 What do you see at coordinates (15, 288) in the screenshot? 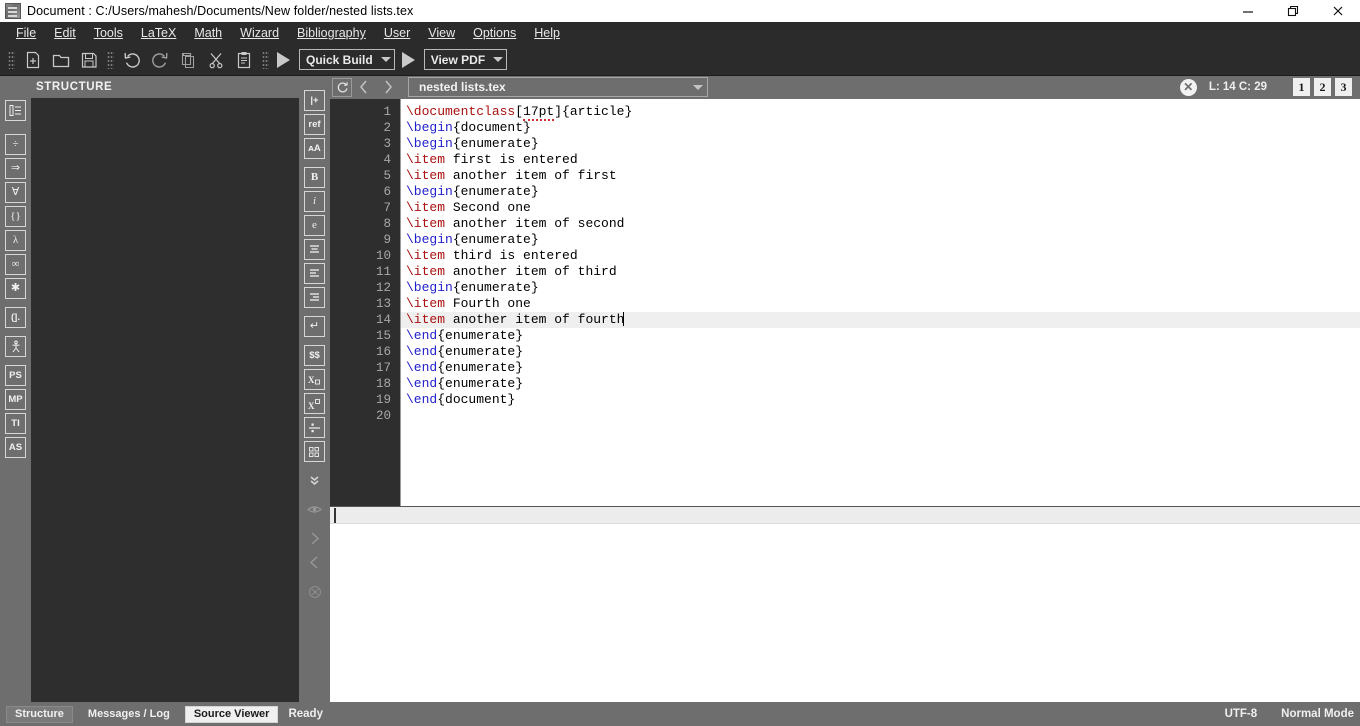
I see `asterisk-operator-icon: ✱` at bounding box center [15, 288].